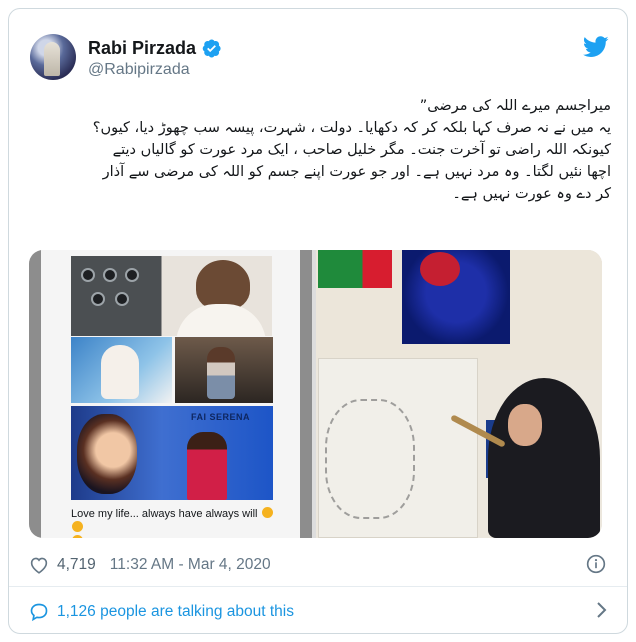 This screenshot has height=642, width=636. Describe the element at coordinates (175, 612) in the screenshot. I see `conversation-count-text: 1,126 people are talking about this` at that location.